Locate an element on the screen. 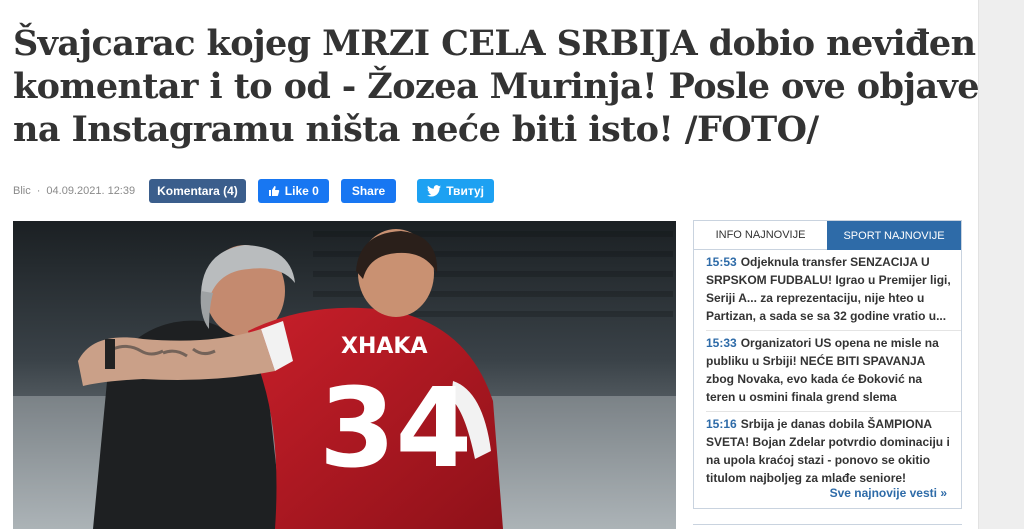  latest-news-tabs: INFO NAJNOVIJE SPORT NAJNOVIJE is located at coordinates (827, 235).